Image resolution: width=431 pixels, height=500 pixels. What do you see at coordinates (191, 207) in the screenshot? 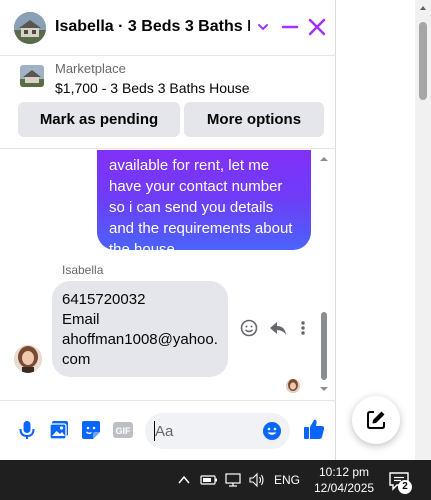
I see `message-line: so i can send you details` at bounding box center [191, 207].